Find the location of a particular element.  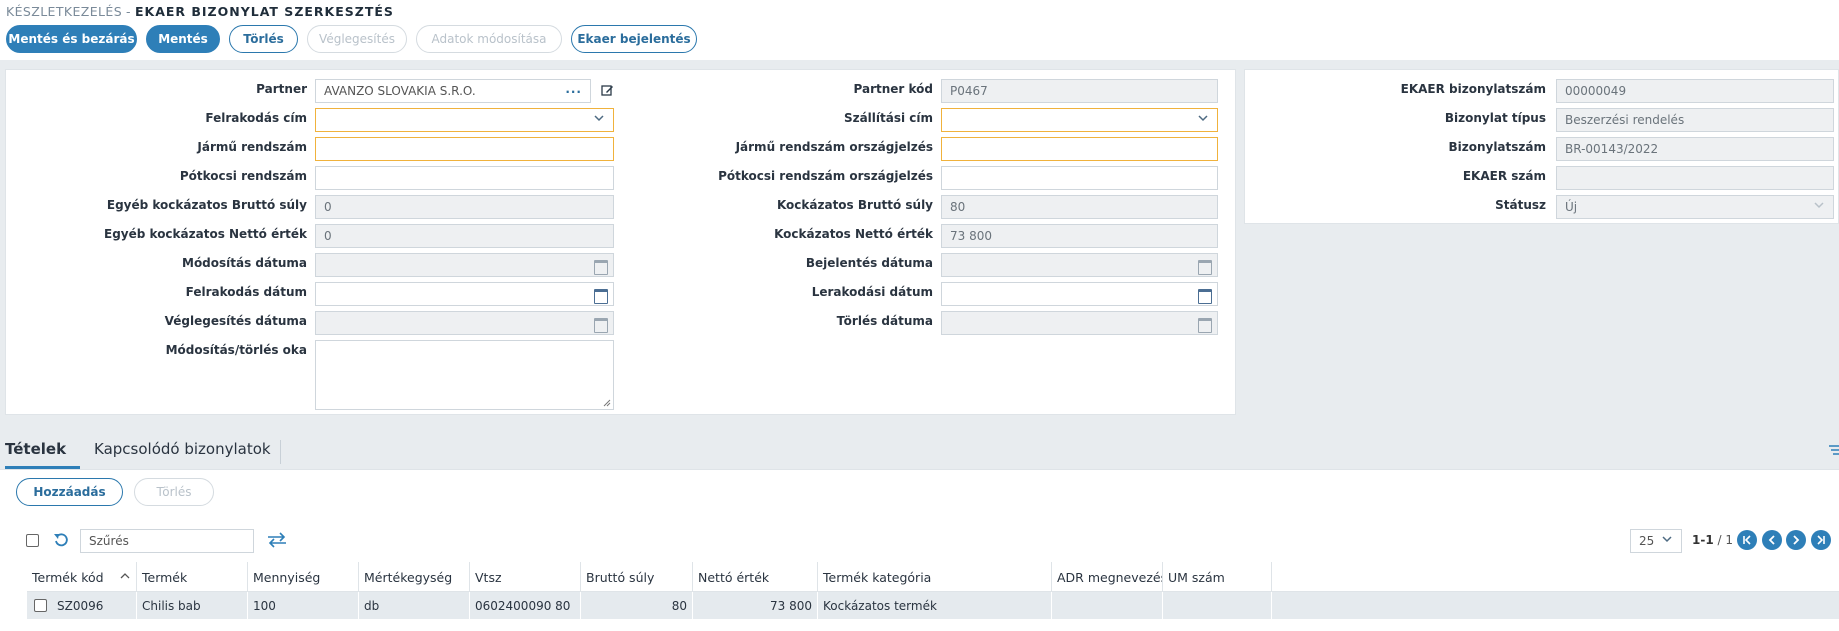

ekaer-doc-no-label: EKAER bizonylatszám is located at coordinates (1473, 89).